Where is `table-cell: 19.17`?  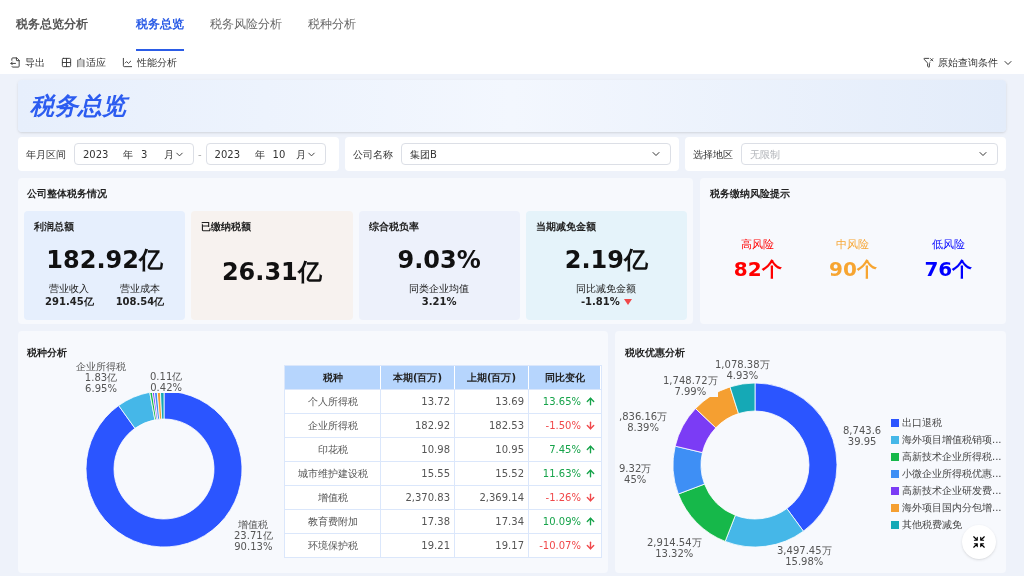 table-cell: 19.17 is located at coordinates (492, 545).